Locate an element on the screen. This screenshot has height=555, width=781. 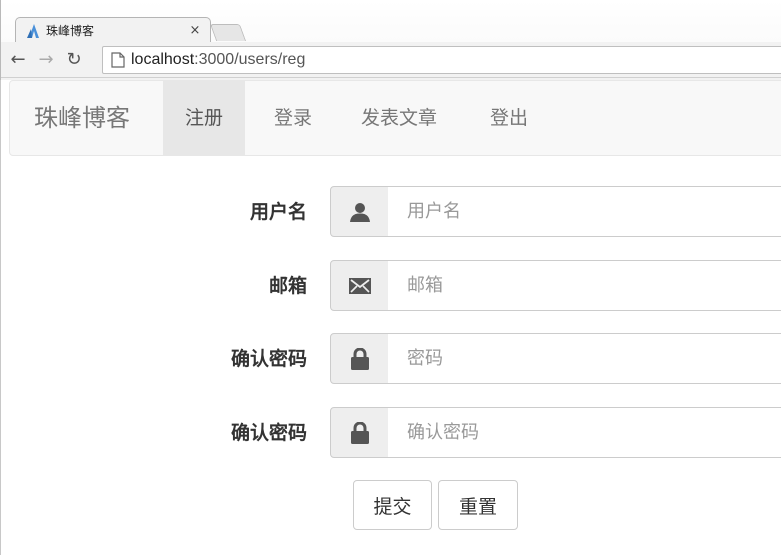
form-row-email: 邮箱 is located at coordinates (391, 286).